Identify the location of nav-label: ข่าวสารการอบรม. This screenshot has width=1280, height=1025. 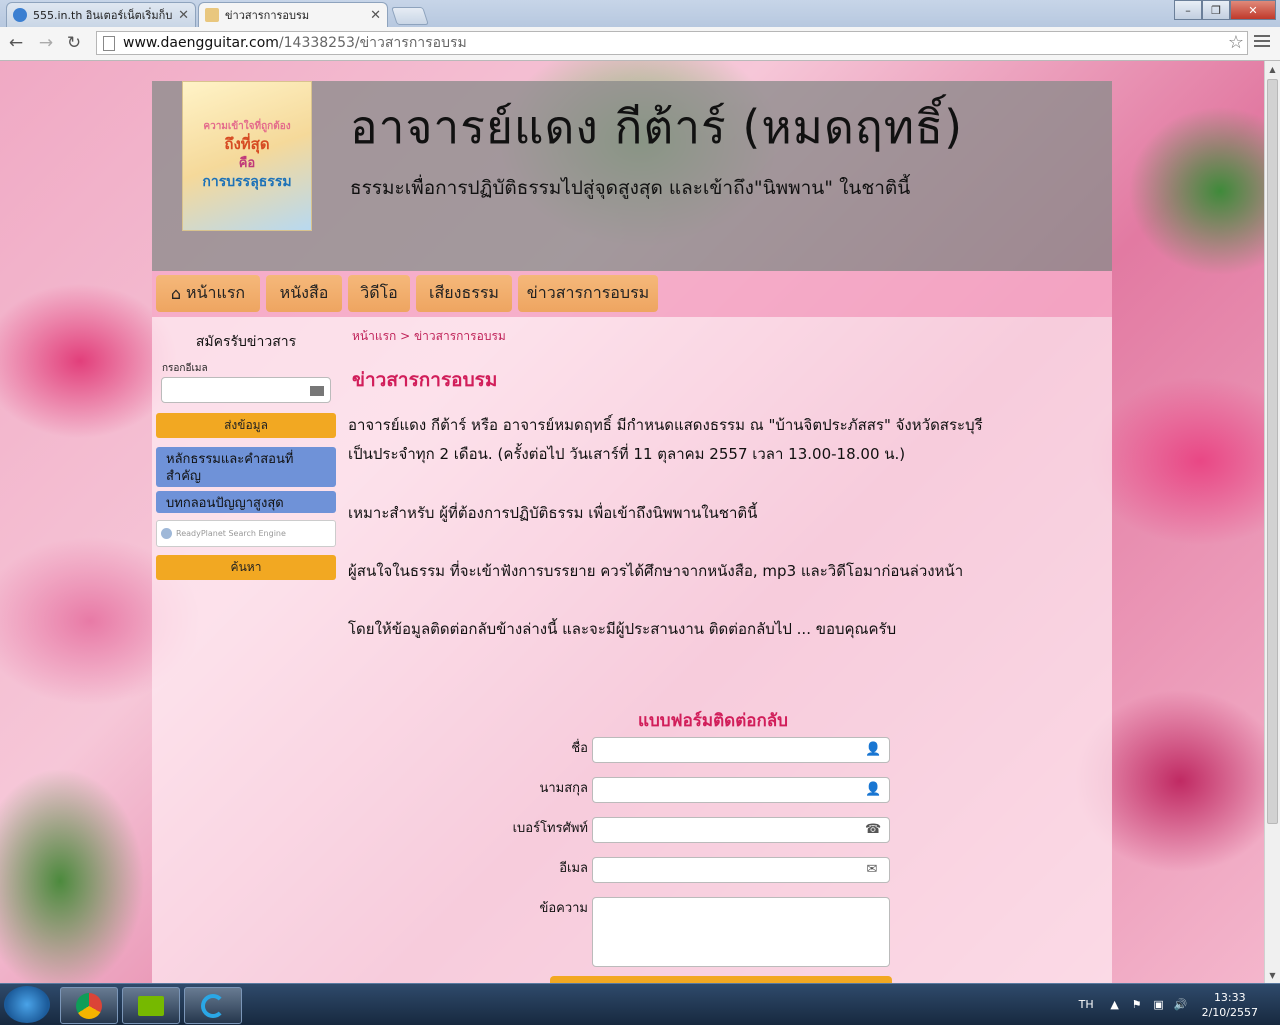
(588, 292).